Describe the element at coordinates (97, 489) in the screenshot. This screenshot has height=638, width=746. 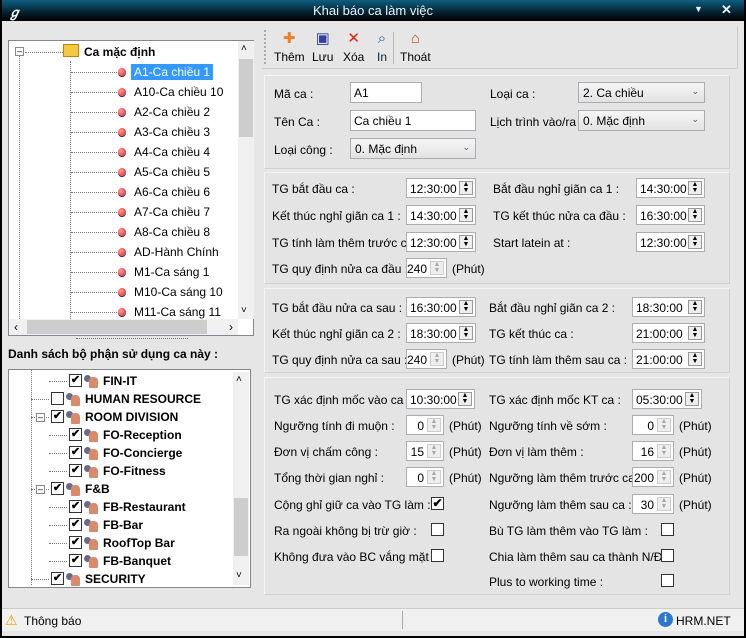
I see `department-item: F&B` at that location.